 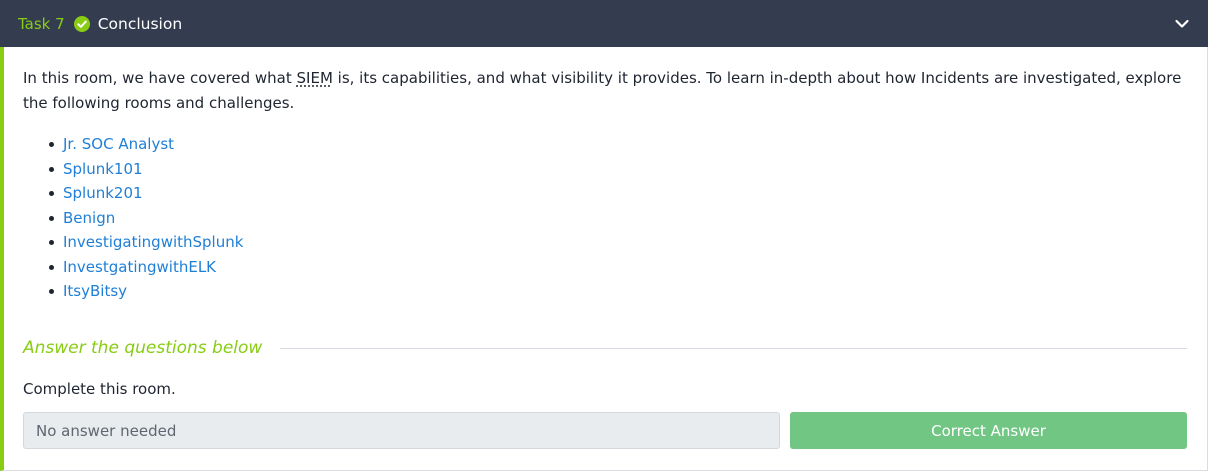 I want to click on list-item: Splunk201, so click(x=145, y=193).